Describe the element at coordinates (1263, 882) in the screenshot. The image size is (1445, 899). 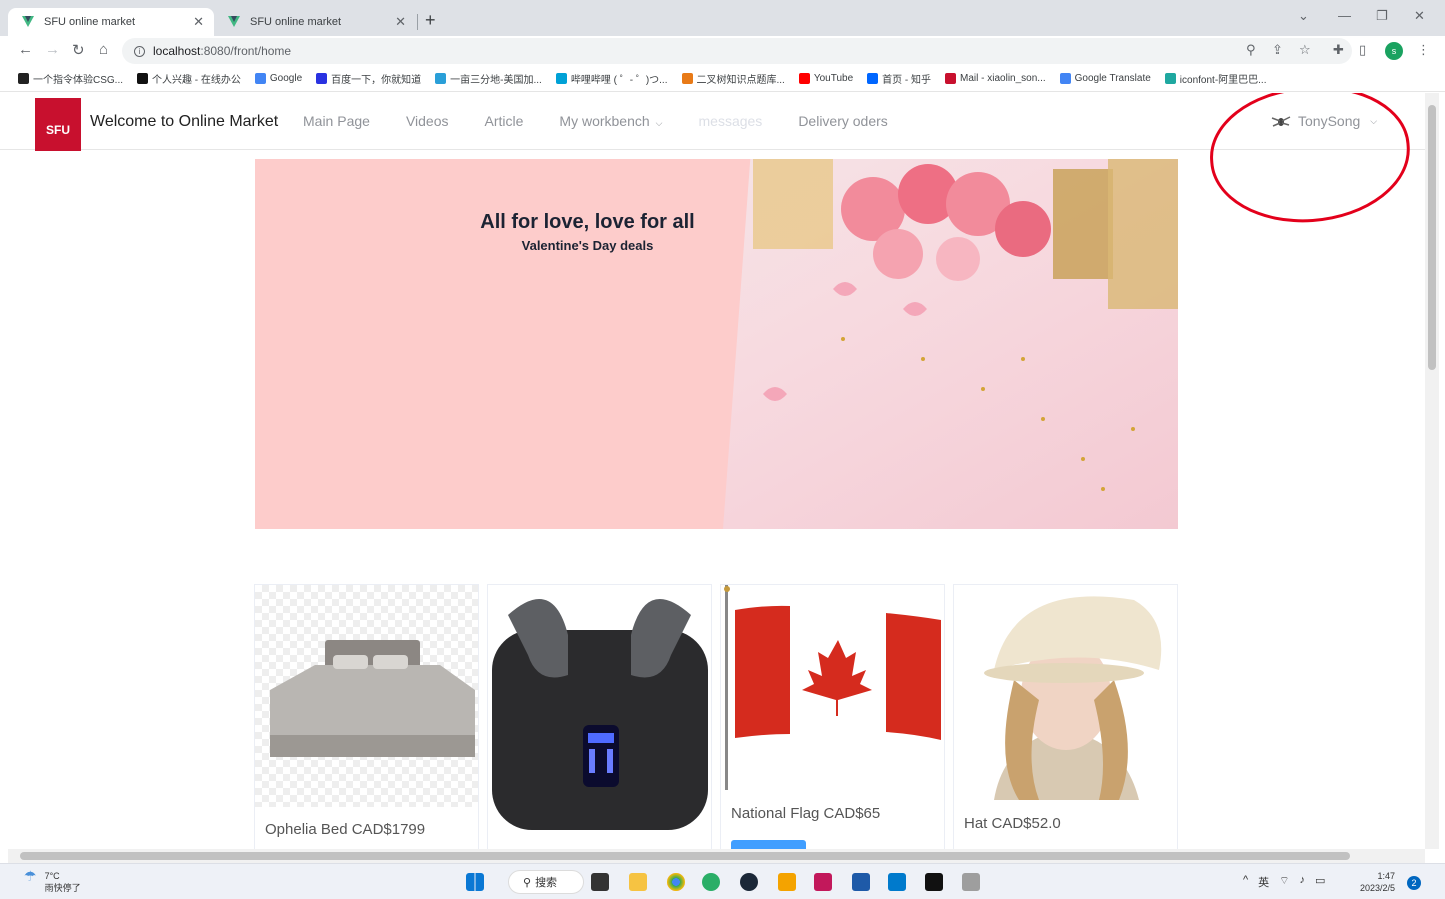
I see `input-method-indicator: 英` at that location.